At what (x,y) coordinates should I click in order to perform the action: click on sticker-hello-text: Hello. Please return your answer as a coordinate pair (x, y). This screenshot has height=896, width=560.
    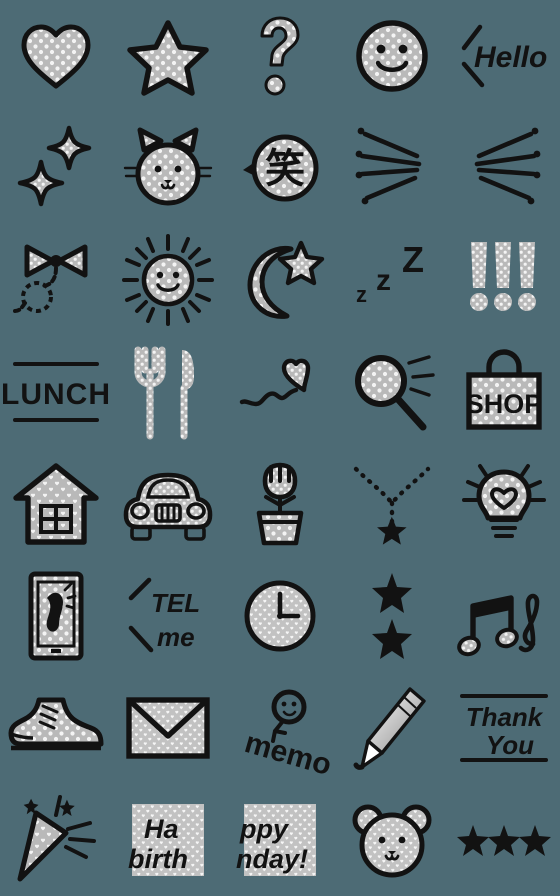
    Looking at the image, I should click on (504, 56).